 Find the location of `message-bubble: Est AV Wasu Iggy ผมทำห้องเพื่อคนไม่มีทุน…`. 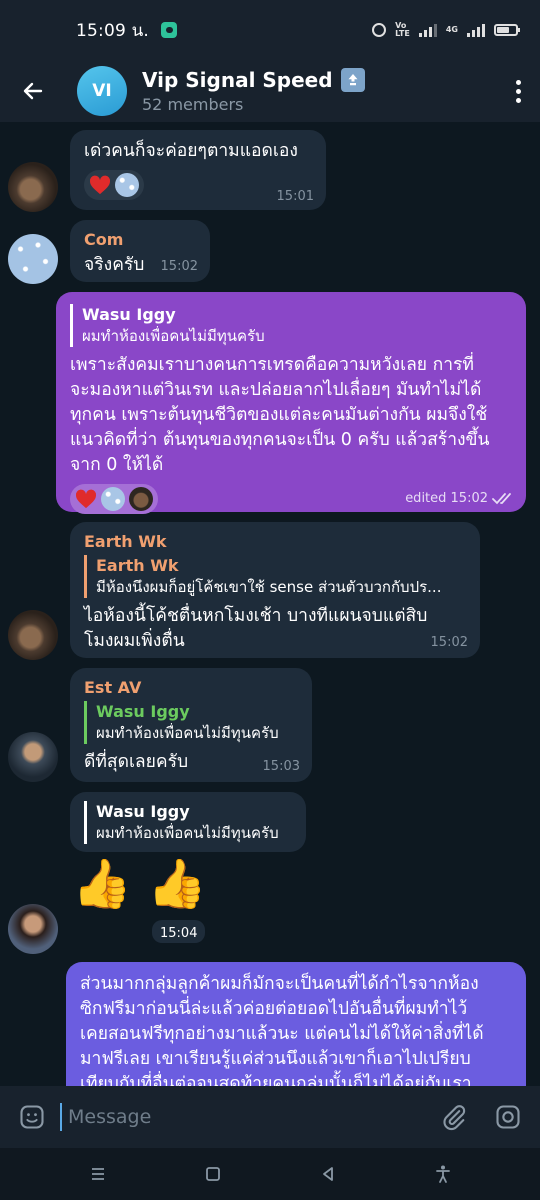

message-bubble: Est AV Wasu Iggy ผมทำห้องเพื่อคนไม่มีทุน… is located at coordinates (191, 725).